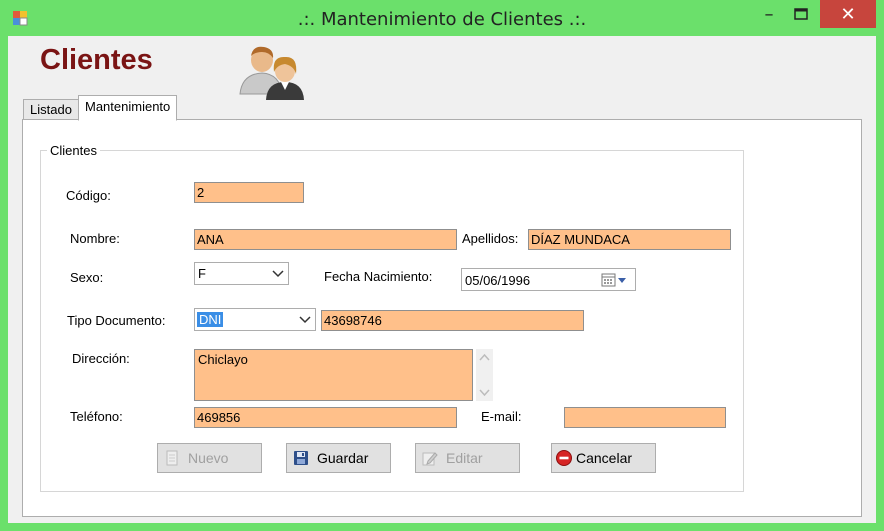 Image resolution: width=884 pixels, height=531 pixels. I want to click on cancelar-button-label: Cancelar, so click(604, 458).